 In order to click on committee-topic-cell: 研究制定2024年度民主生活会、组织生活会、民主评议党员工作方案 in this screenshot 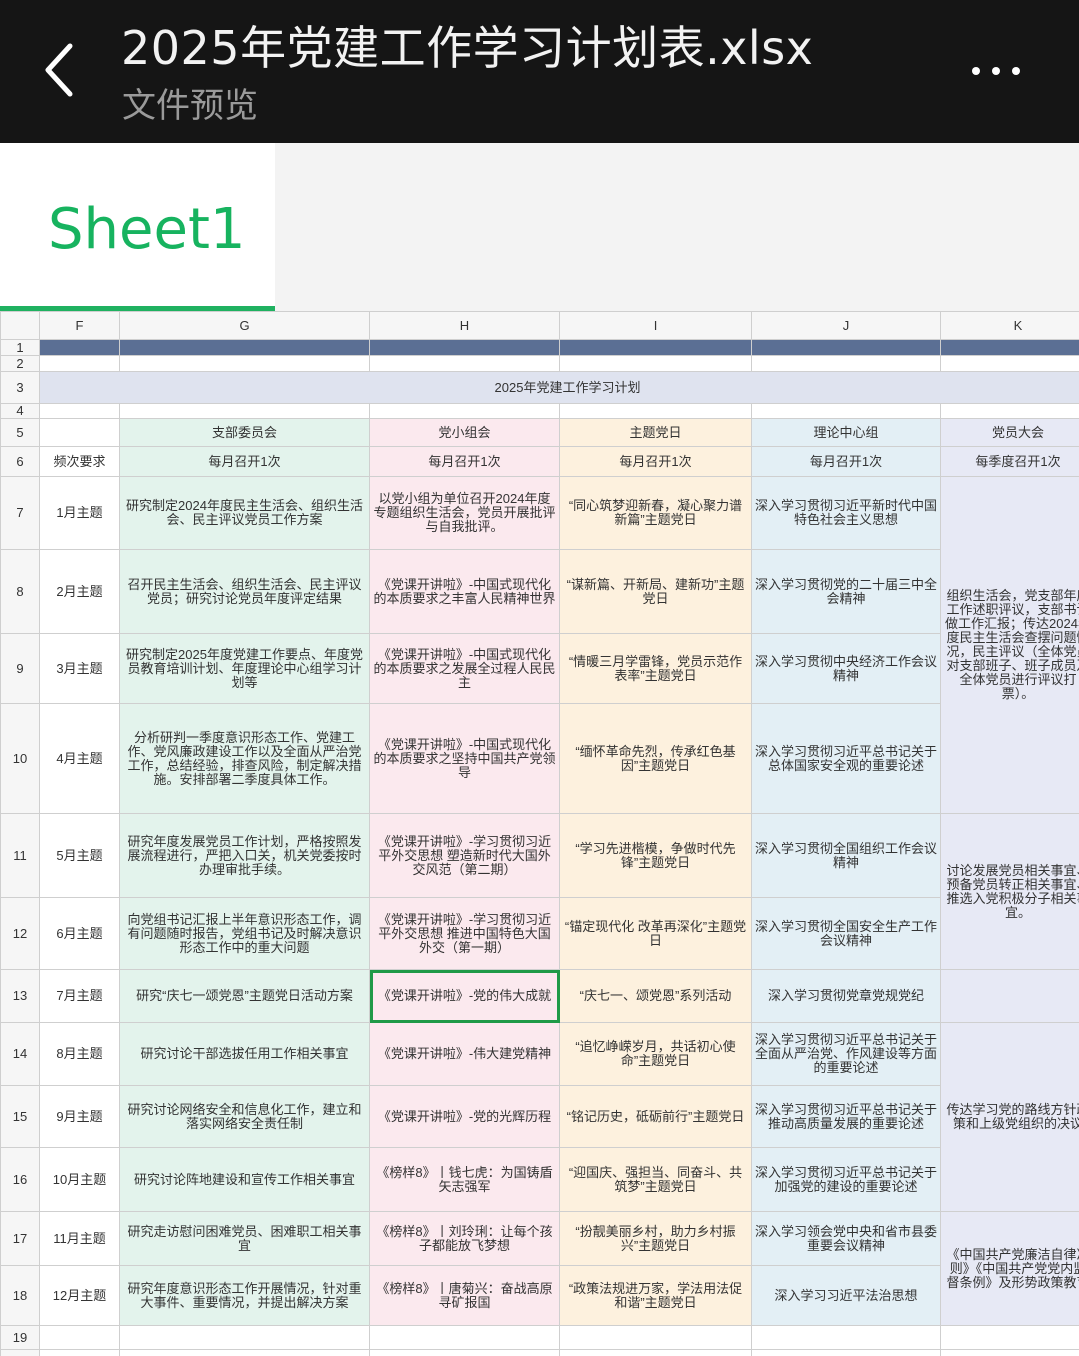, I will do `click(244, 513)`.